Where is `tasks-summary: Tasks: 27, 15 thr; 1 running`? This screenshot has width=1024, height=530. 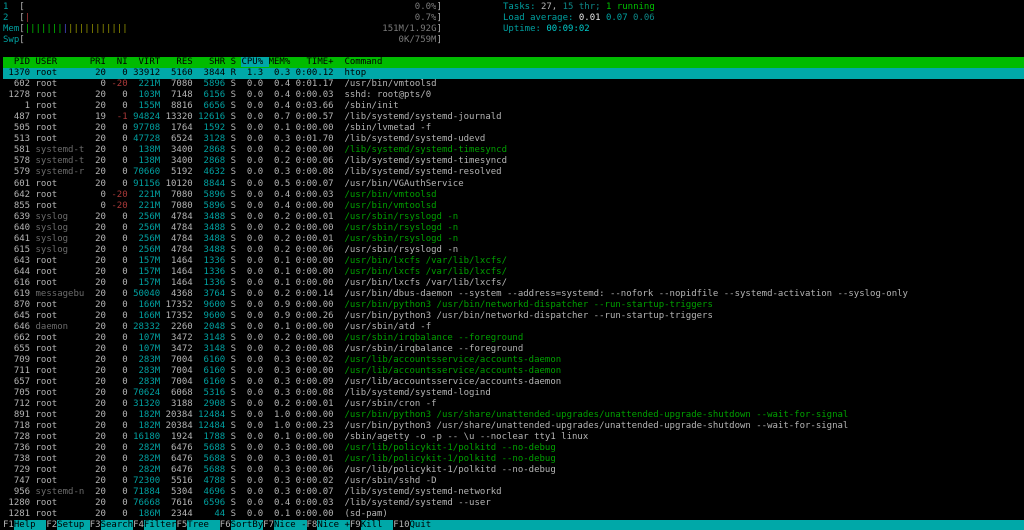 tasks-summary: Tasks: 27, 15 thr; 1 running is located at coordinates (579, 7).